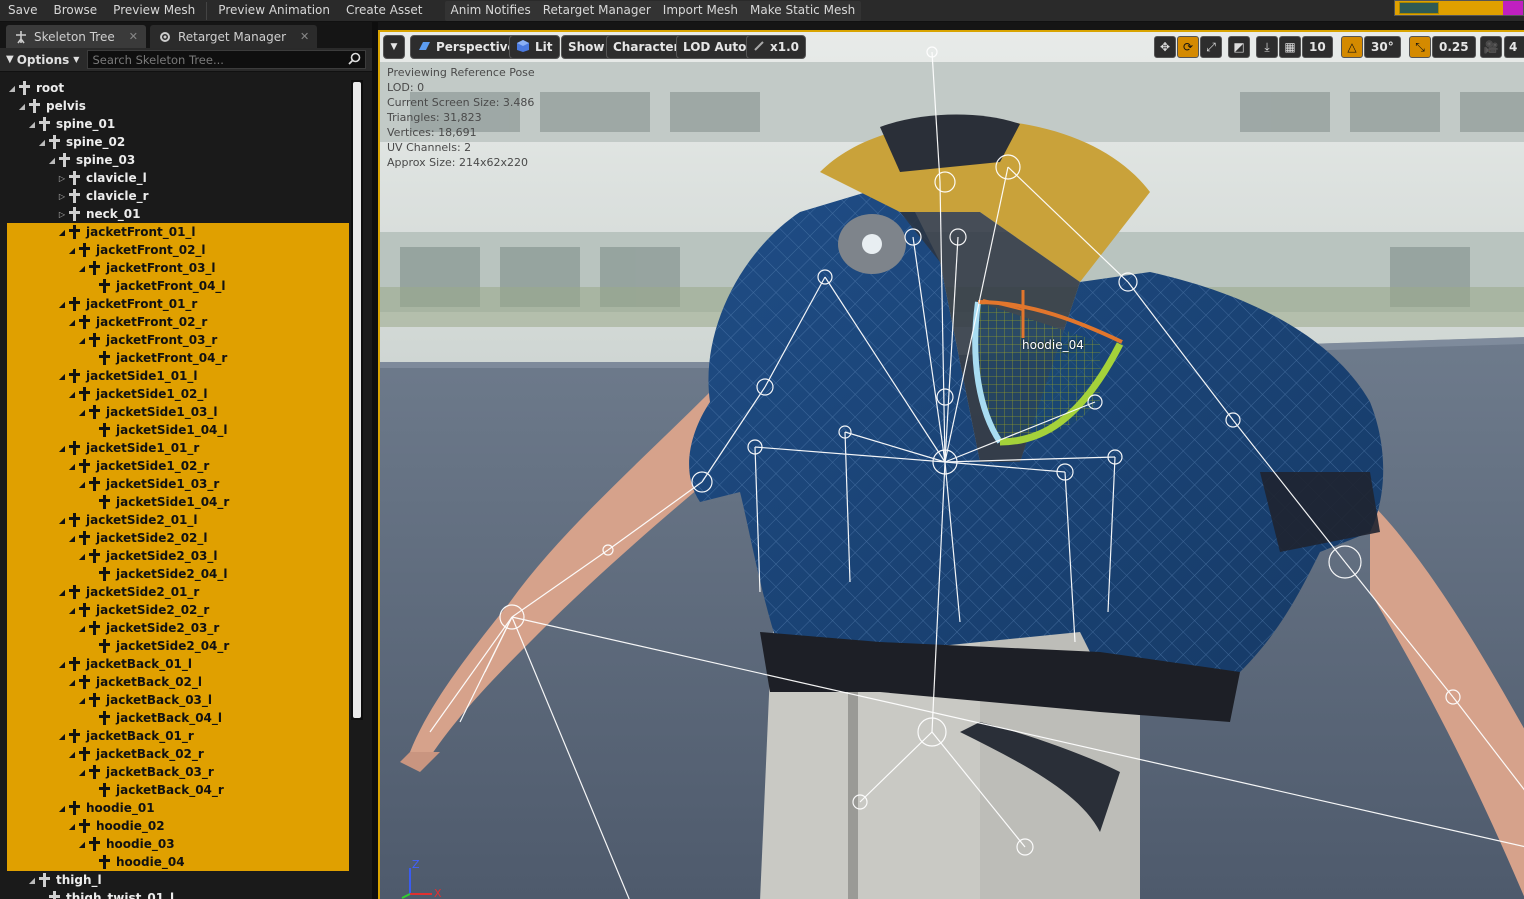 The height and width of the screenshot is (899, 1524). I want to click on tree-row: jacketBack_04_r, so click(178, 790).